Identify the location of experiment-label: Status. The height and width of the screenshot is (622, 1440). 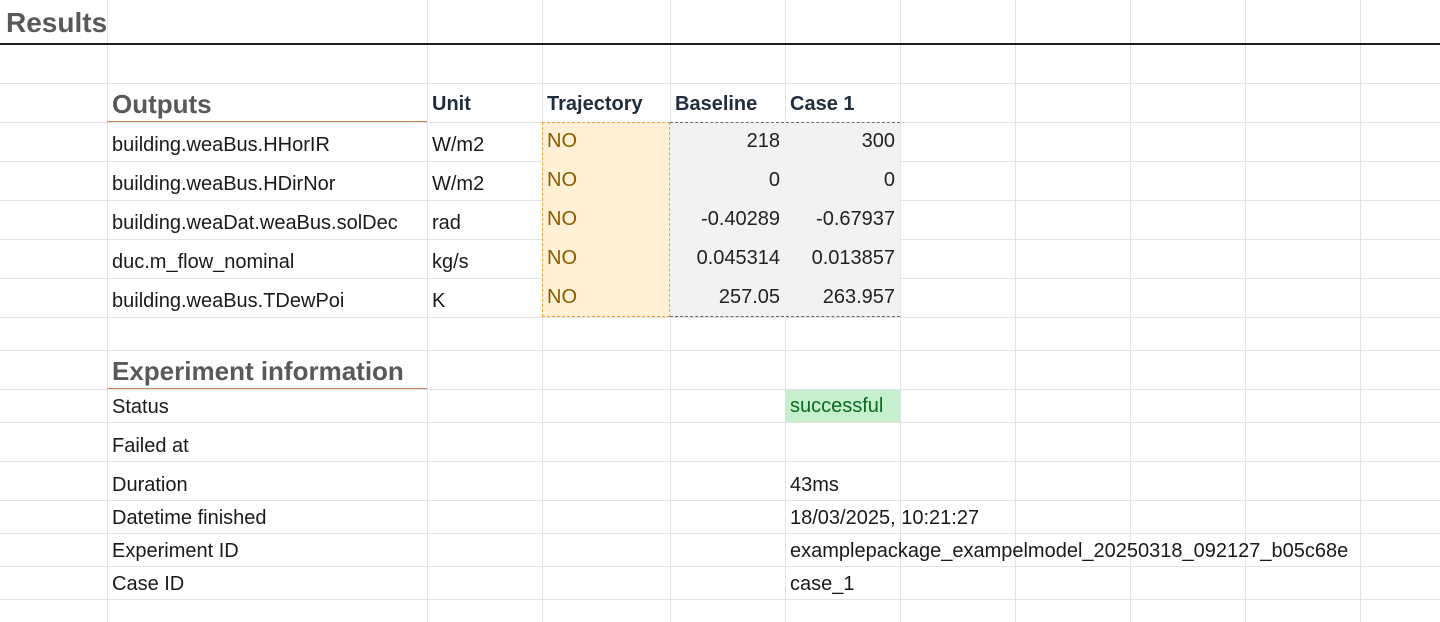
(267, 407).